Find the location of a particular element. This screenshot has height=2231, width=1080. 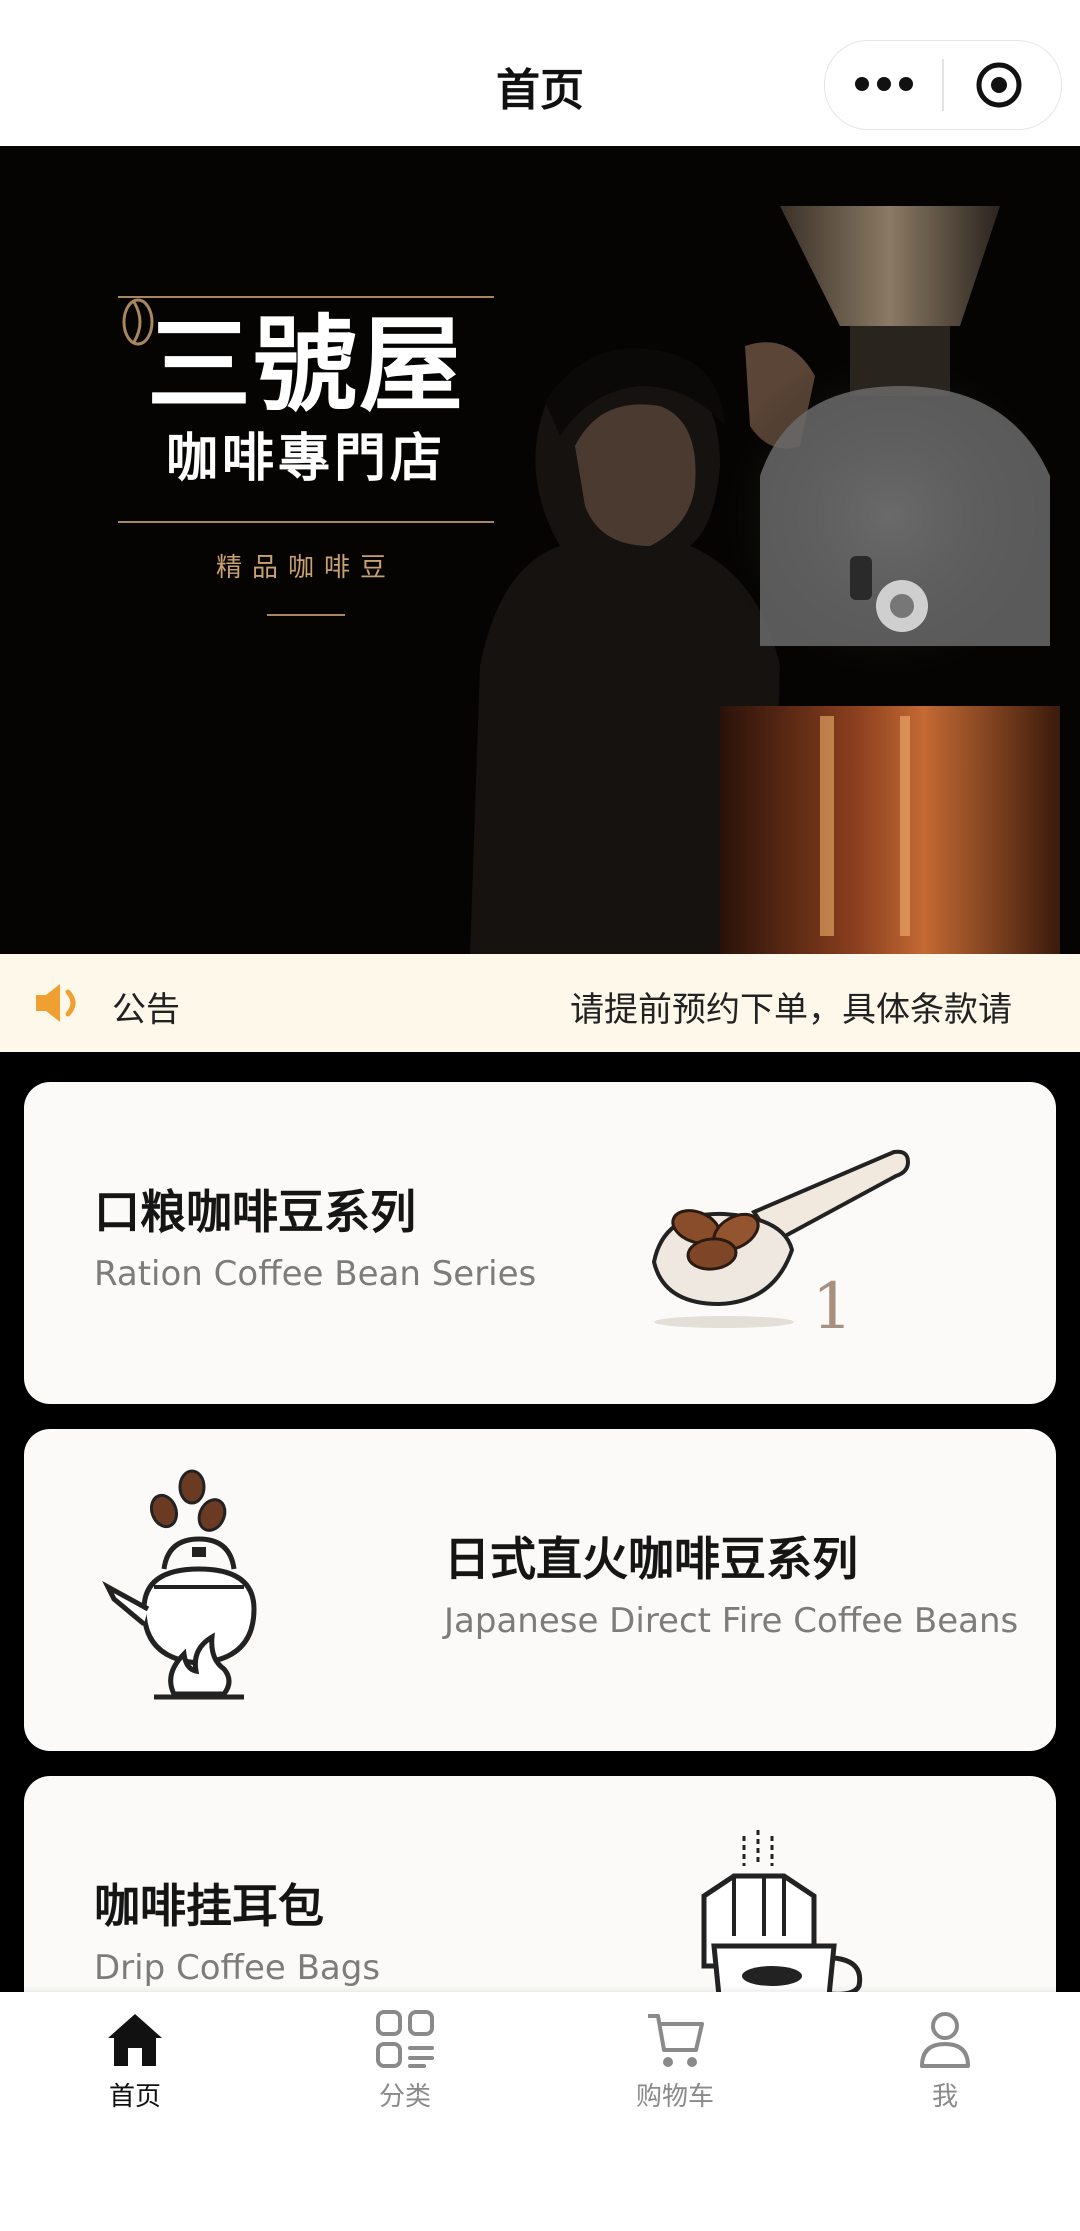

category-title-en: Japanese Direct Fire Coffee Beans is located at coordinates (731, 1621).